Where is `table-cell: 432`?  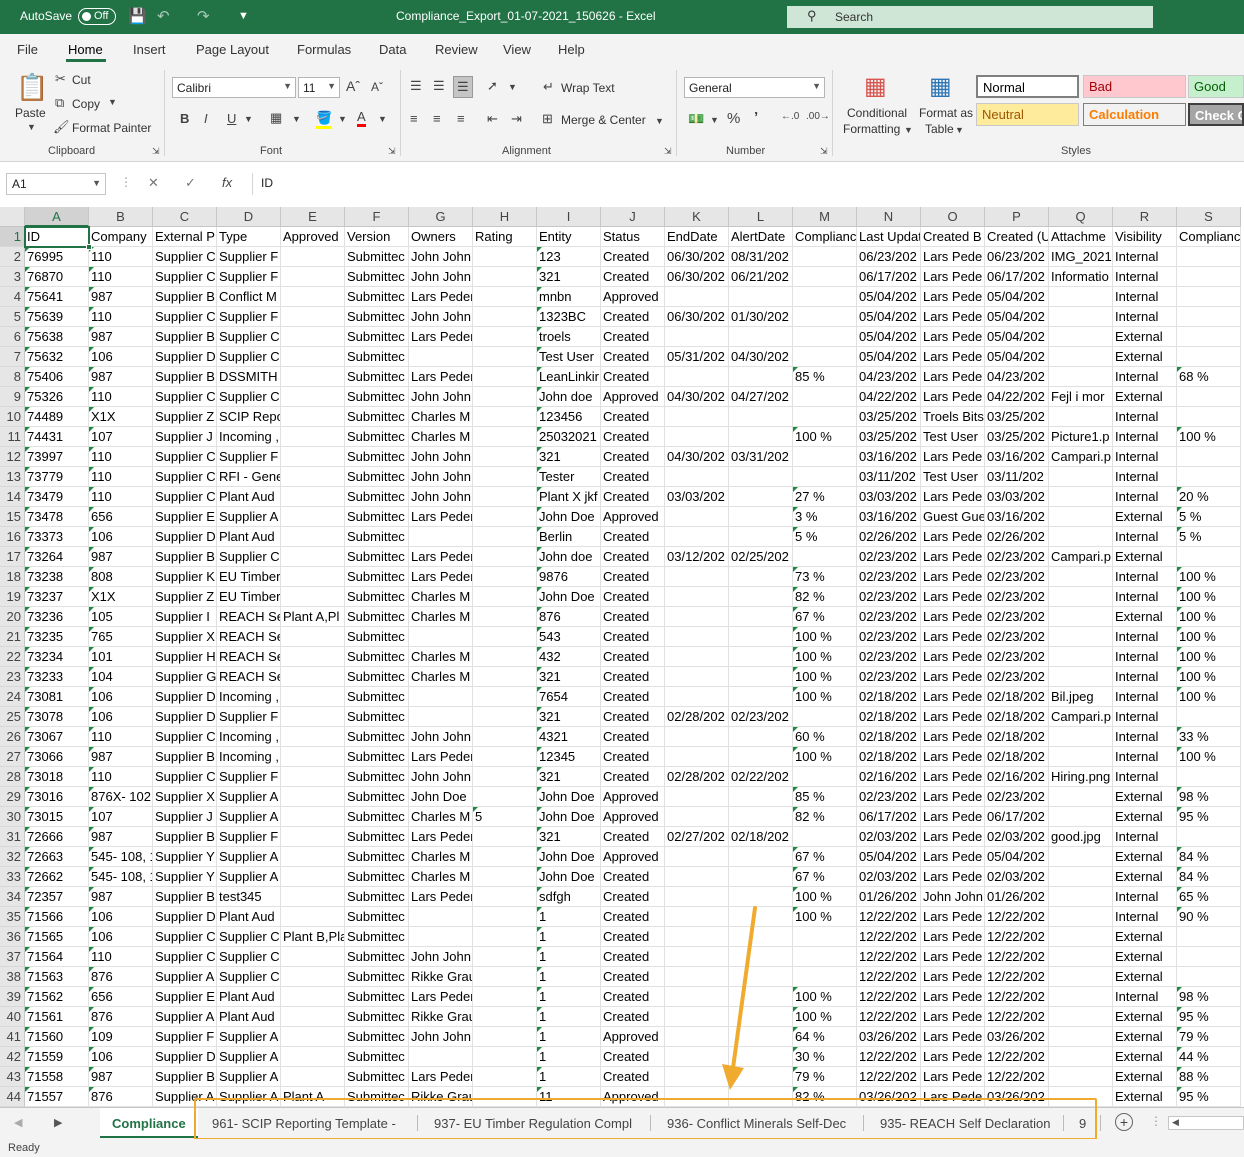 table-cell: 432 is located at coordinates (569, 657).